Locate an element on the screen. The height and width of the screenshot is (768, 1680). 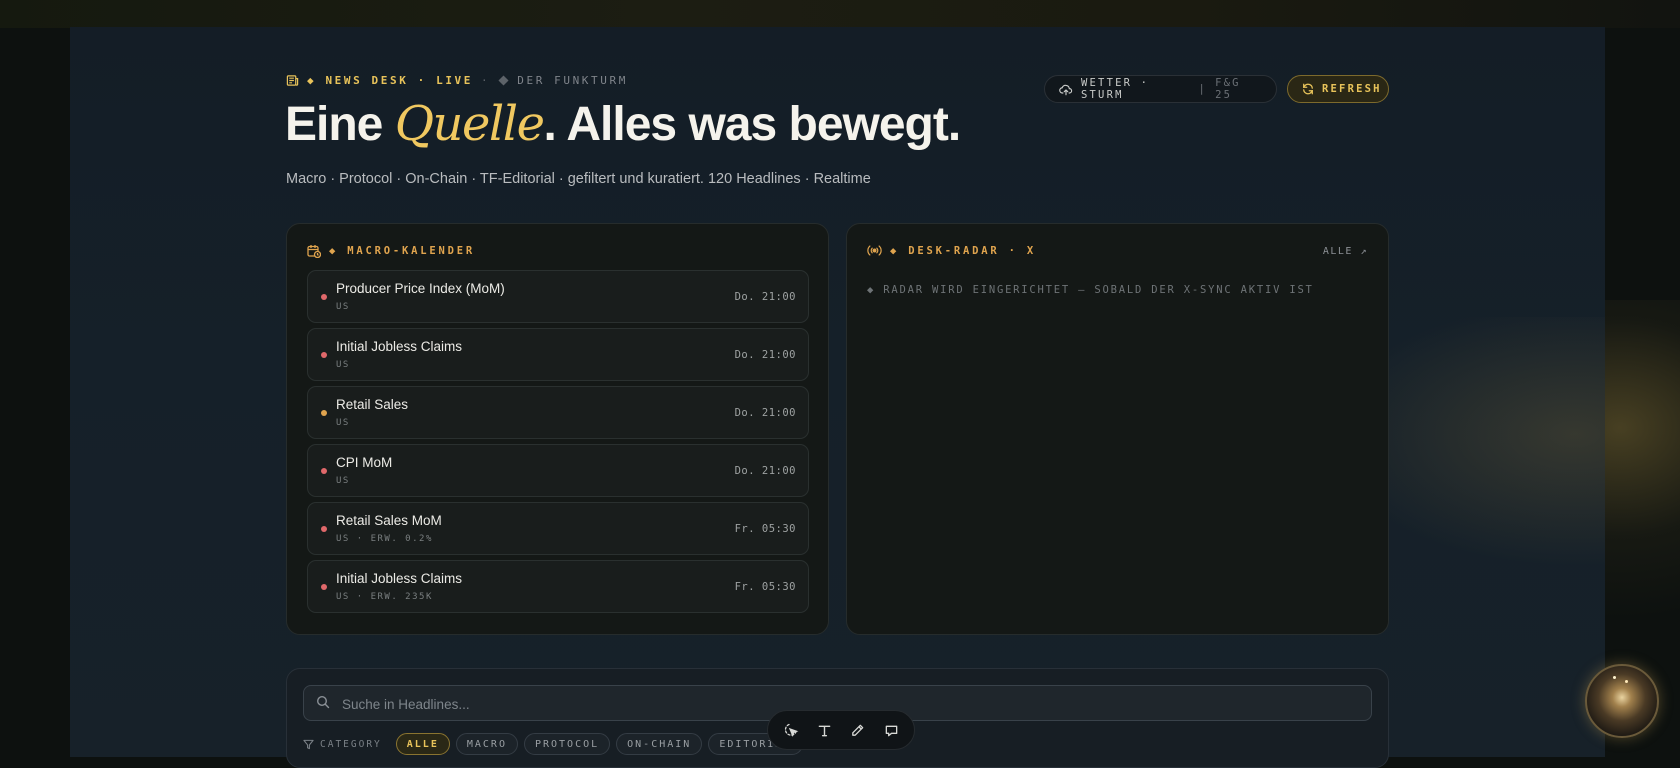
newspaper-icon is located at coordinates (292, 80).